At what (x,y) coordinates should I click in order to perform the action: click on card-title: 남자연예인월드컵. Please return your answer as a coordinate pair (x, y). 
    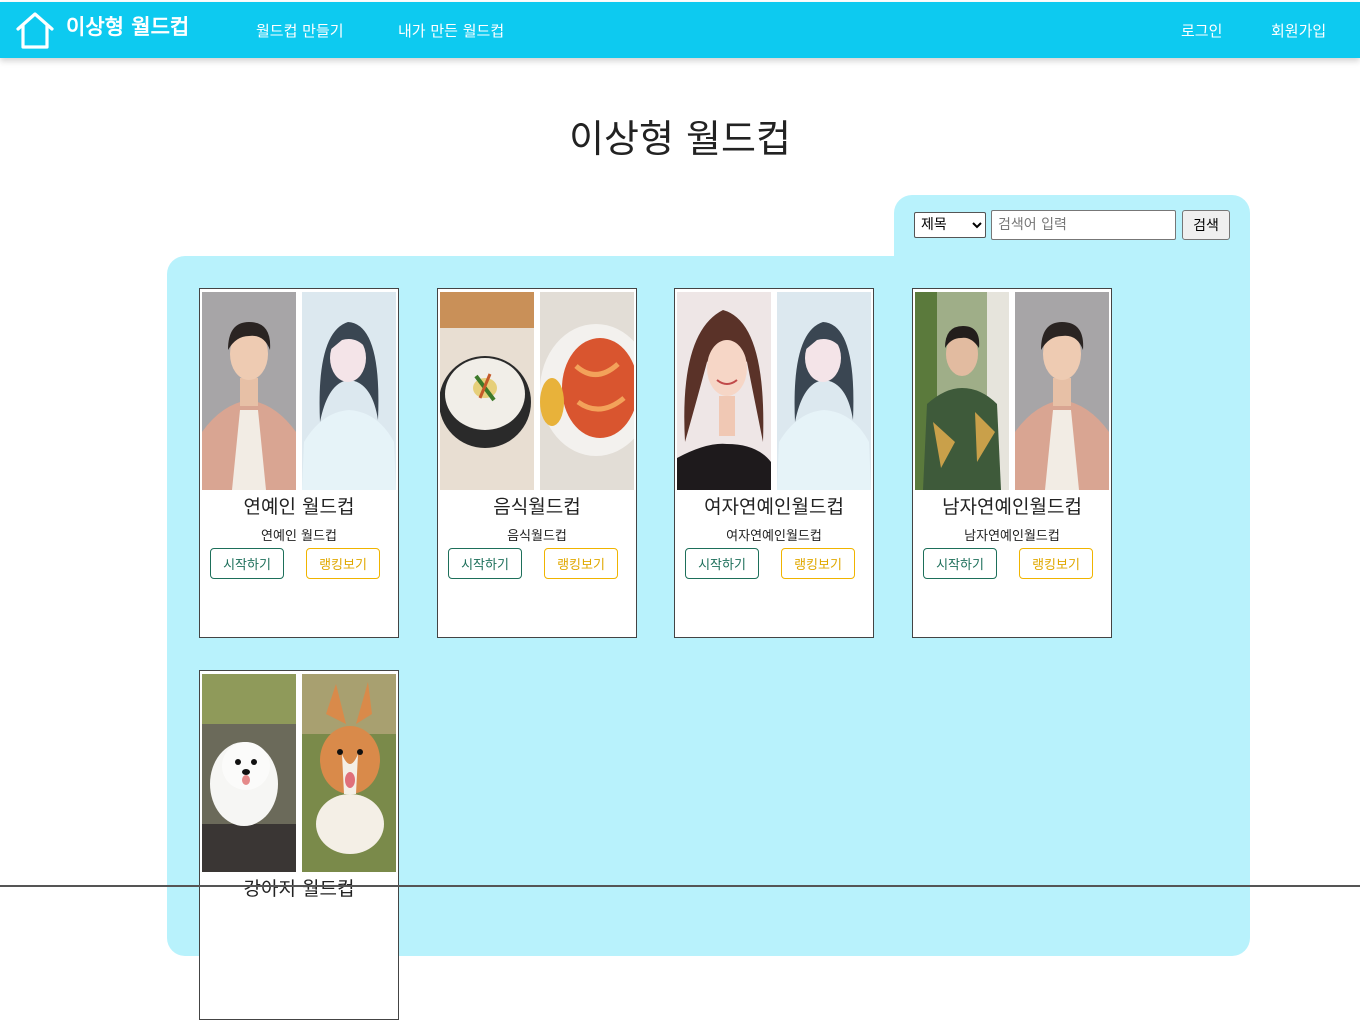
    Looking at the image, I should click on (1012, 507).